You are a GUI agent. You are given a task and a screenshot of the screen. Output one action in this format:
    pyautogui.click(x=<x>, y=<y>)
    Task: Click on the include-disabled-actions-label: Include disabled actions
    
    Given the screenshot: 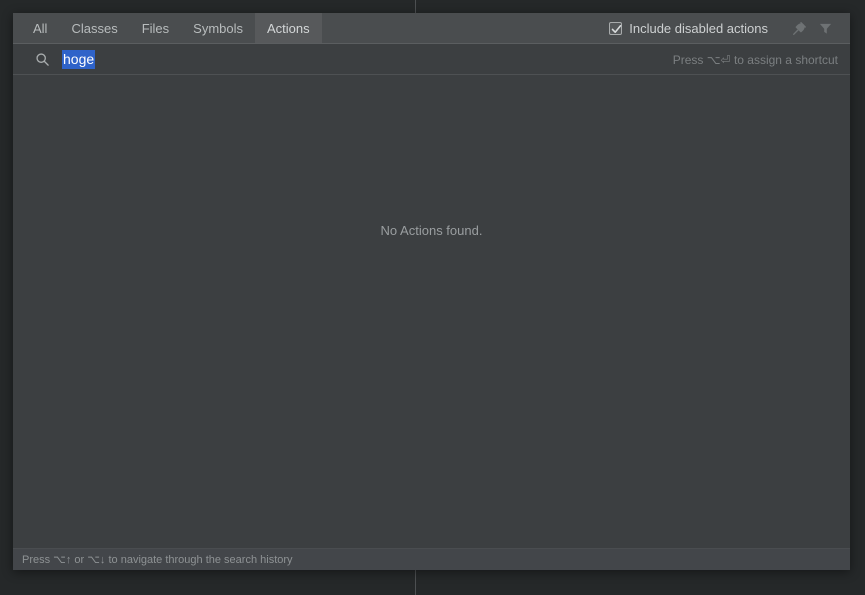 What is the action you would take?
    pyautogui.click(x=698, y=28)
    